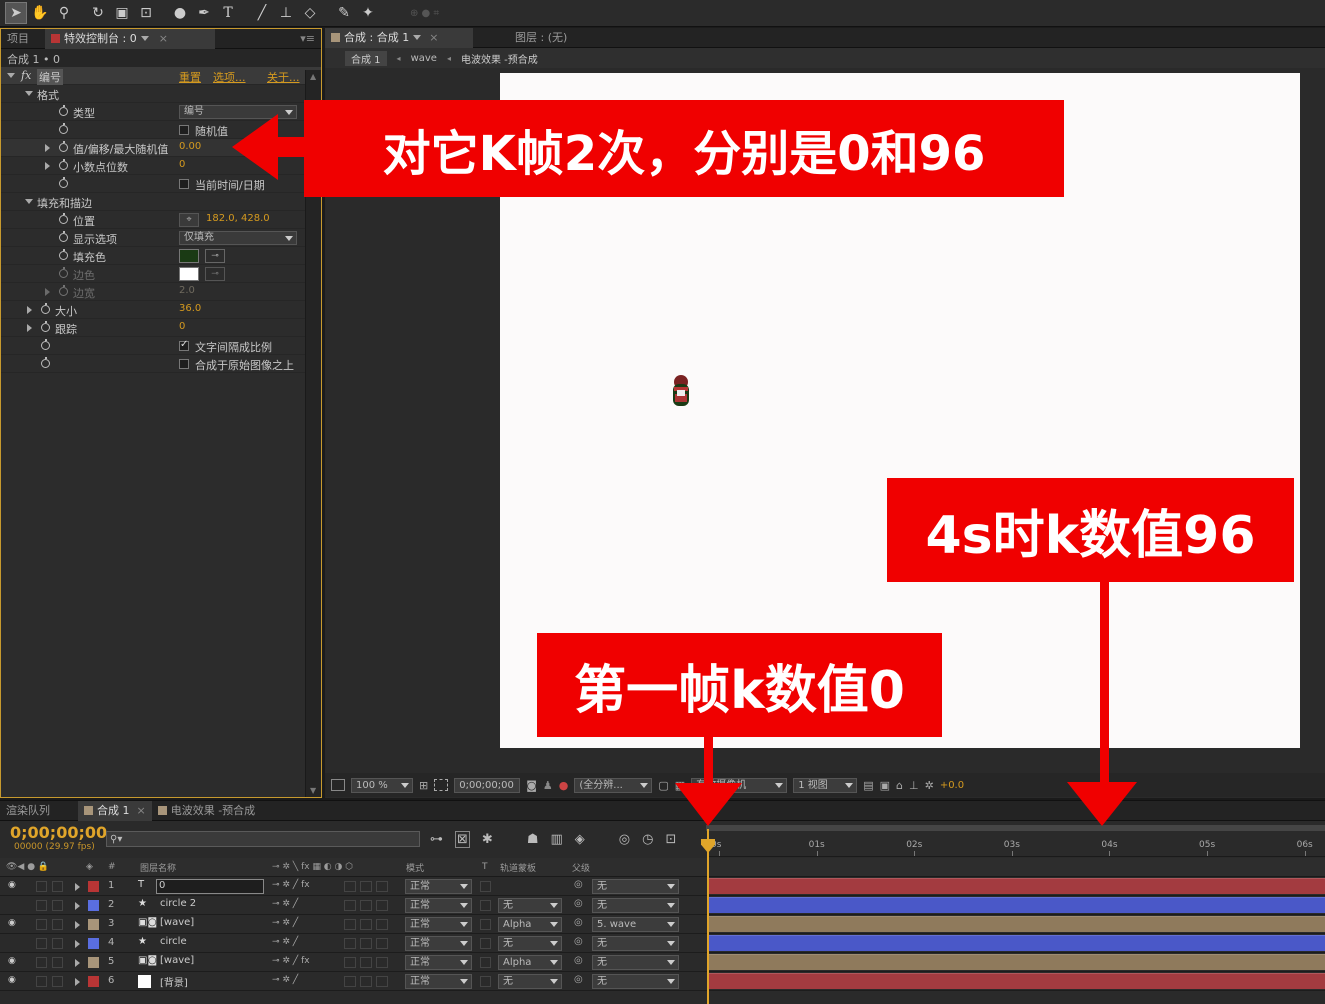 This screenshot has width=1325, height=1004. Describe the element at coordinates (268, 147) in the screenshot. I see `arrow-left-icon` at that location.